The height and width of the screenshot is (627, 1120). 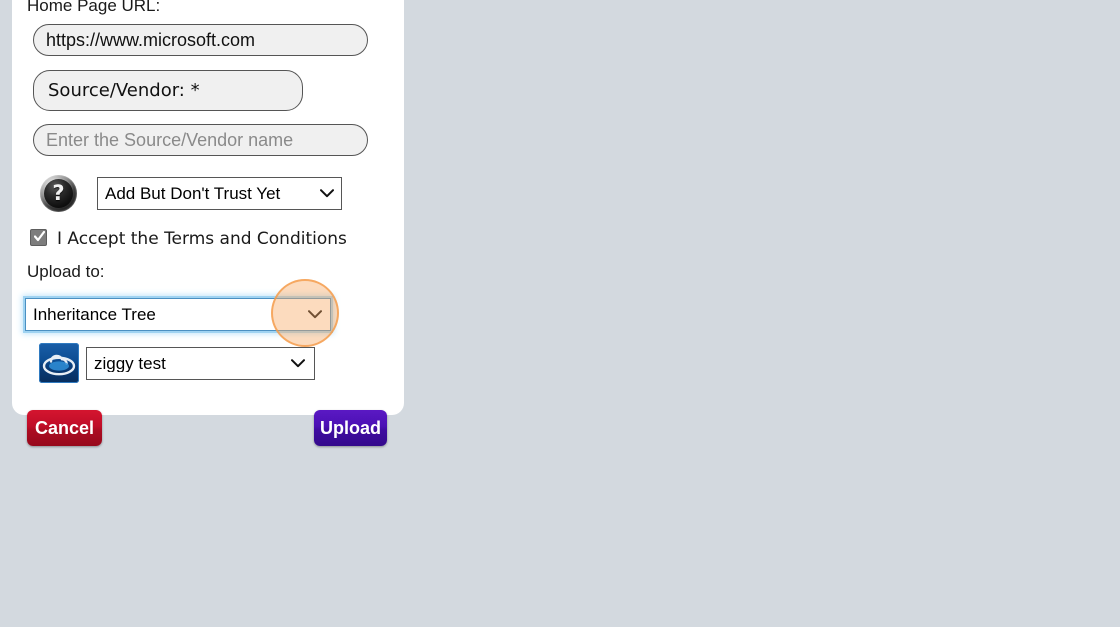 I want to click on upload-button: Upload, so click(x=350, y=428).